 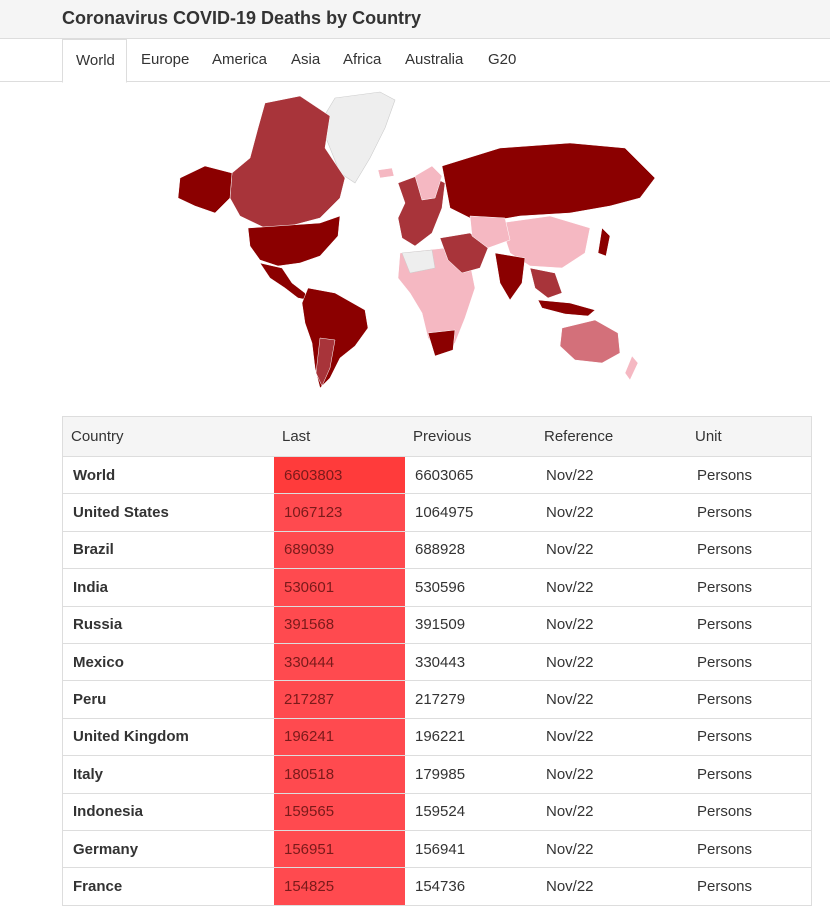 I want to click on tab-world: World, so click(x=94, y=61).